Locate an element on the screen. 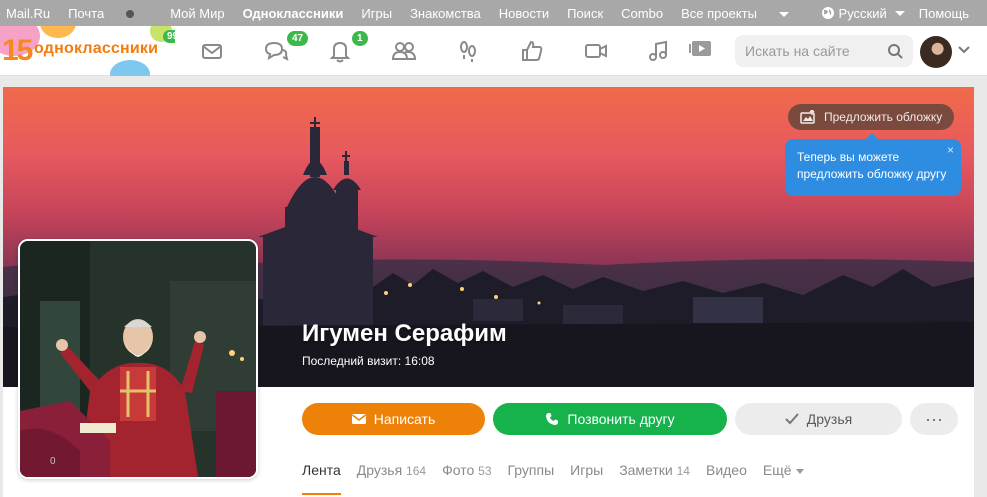 The height and width of the screenshot is (497, 987). call-friend-button: Позвонить другу is located at coordinates (610, 419).